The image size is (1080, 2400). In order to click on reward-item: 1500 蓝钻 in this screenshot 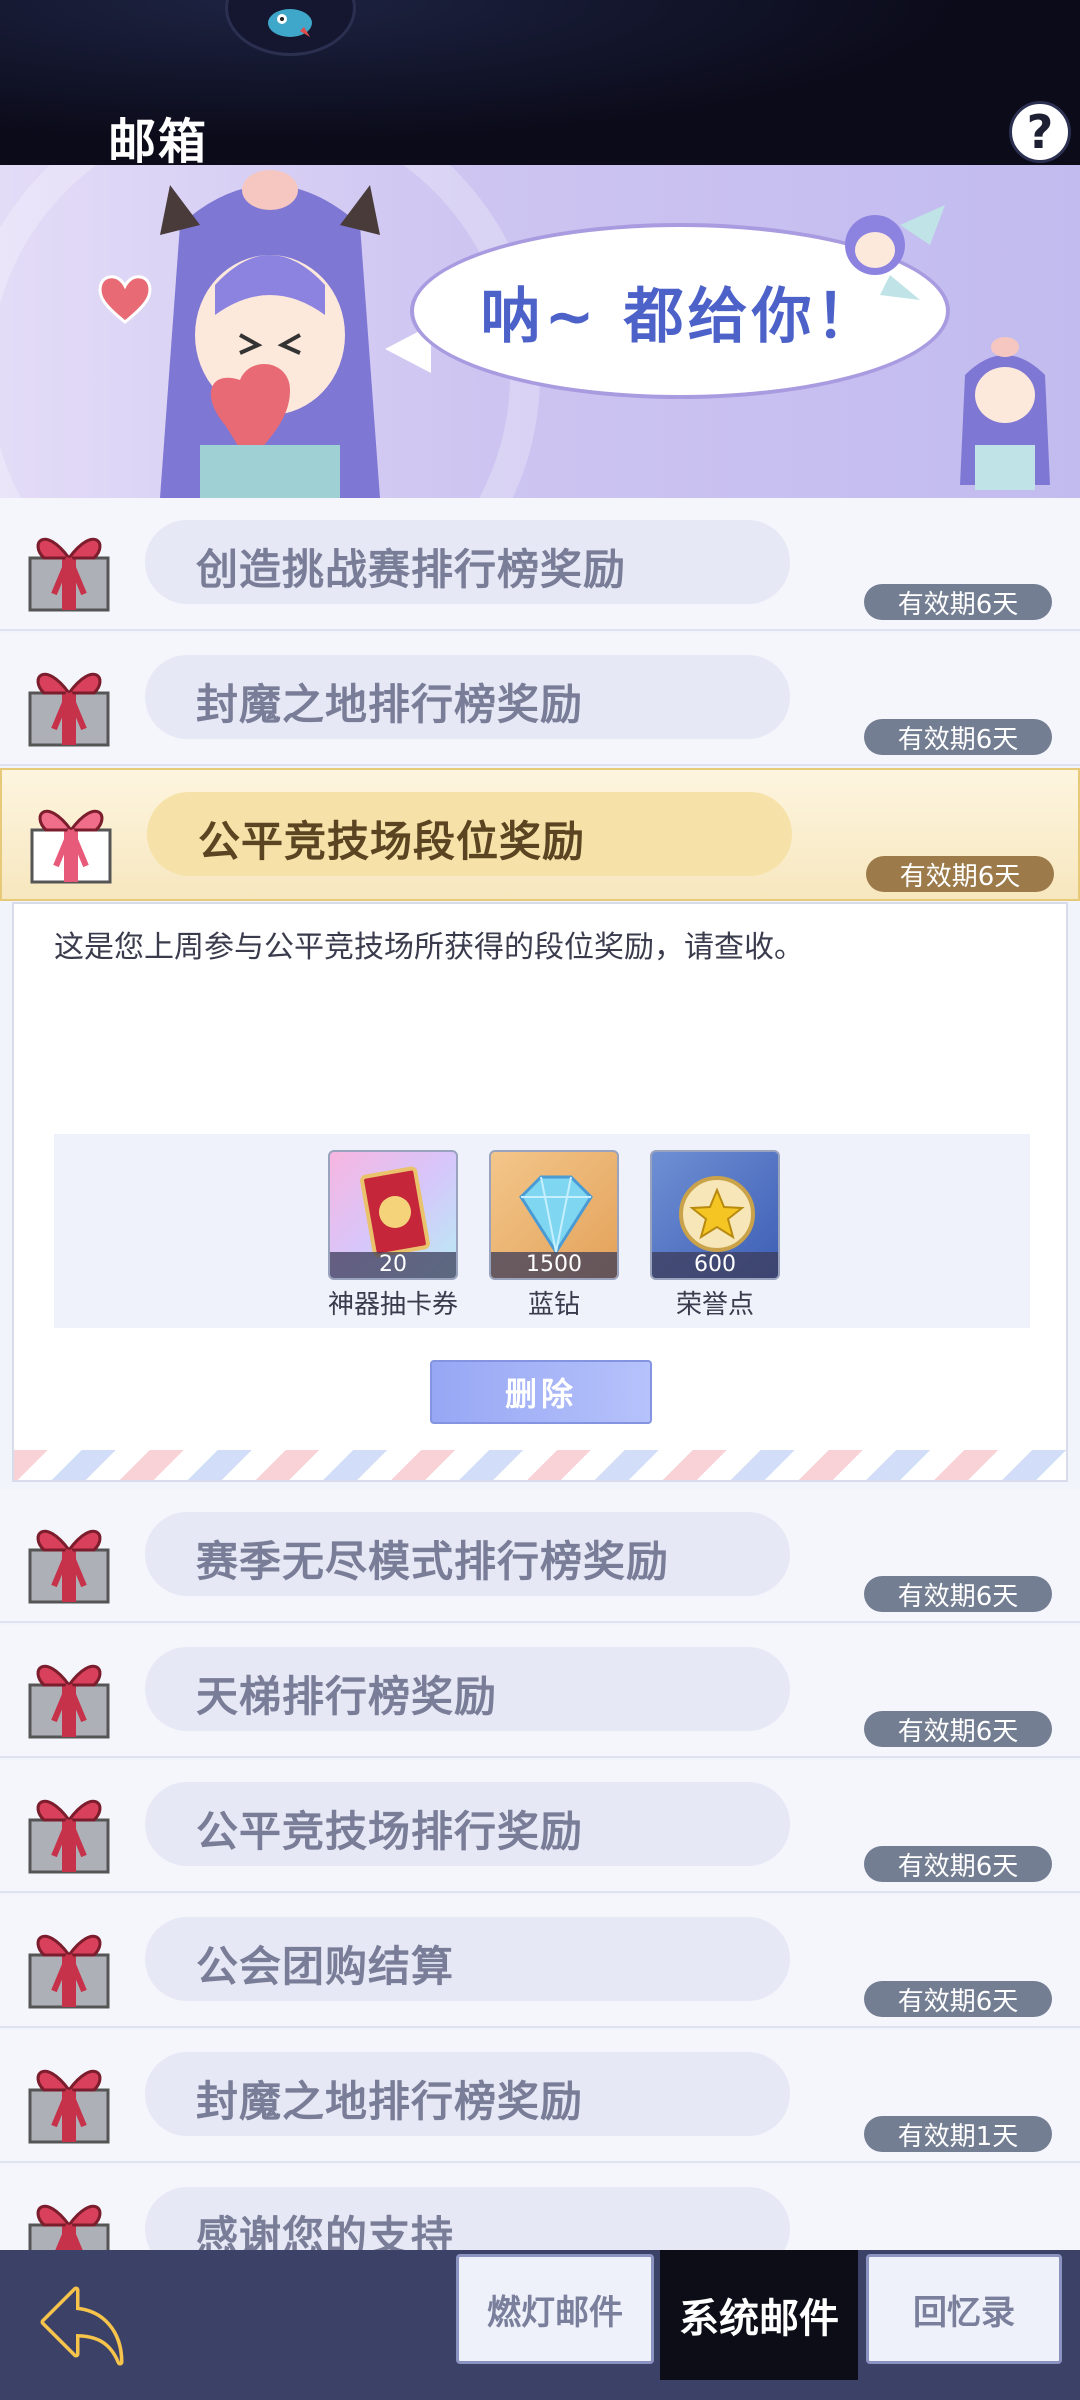, I will do `click(554, 1235)`.